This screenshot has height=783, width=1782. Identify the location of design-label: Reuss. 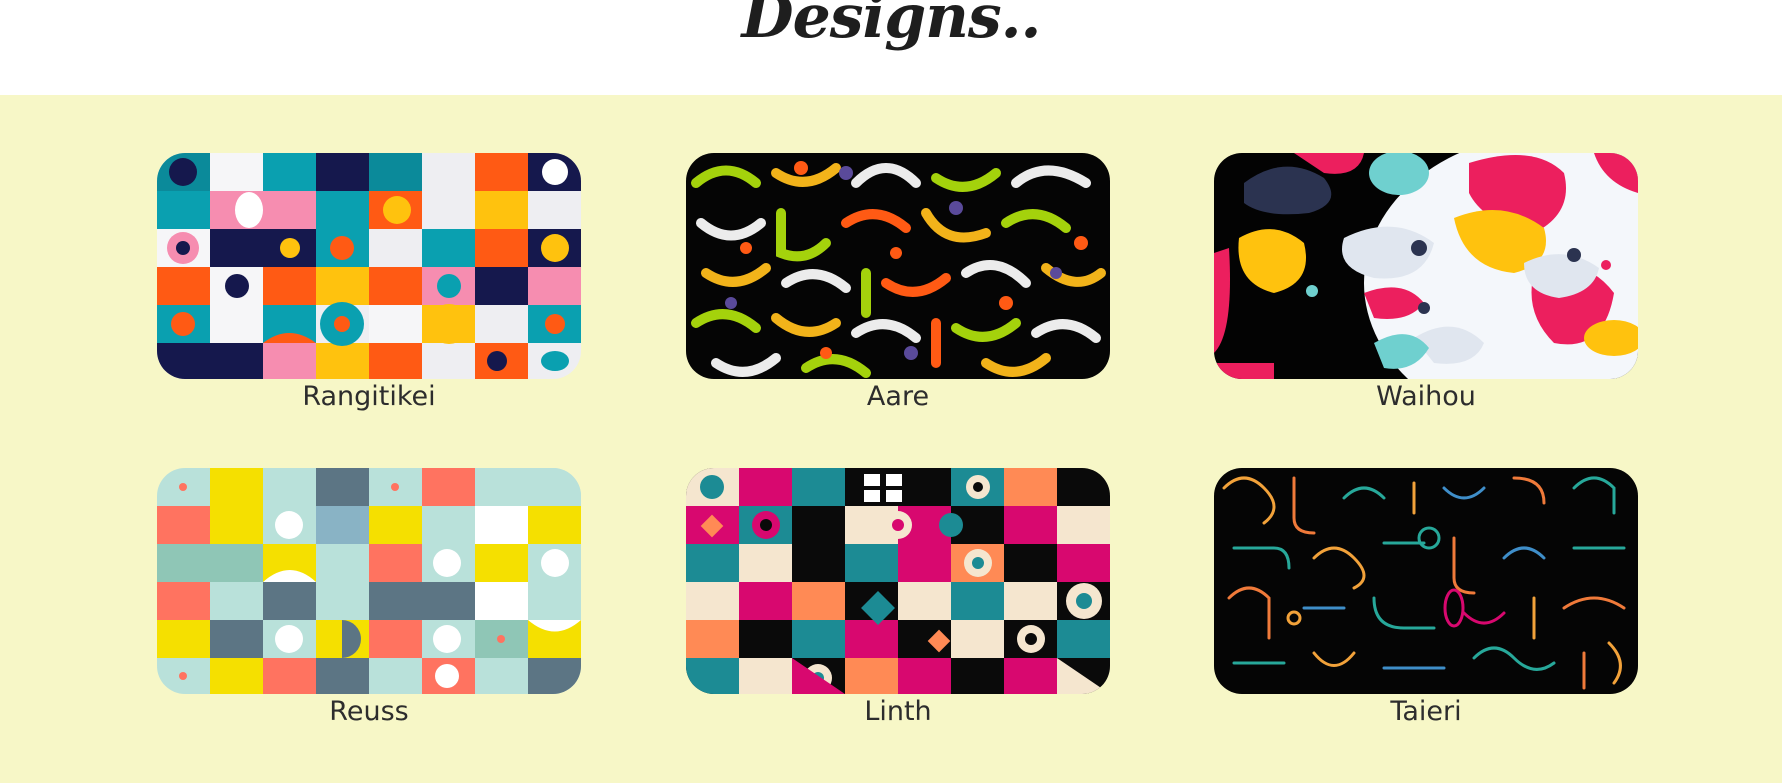
(369, 712).